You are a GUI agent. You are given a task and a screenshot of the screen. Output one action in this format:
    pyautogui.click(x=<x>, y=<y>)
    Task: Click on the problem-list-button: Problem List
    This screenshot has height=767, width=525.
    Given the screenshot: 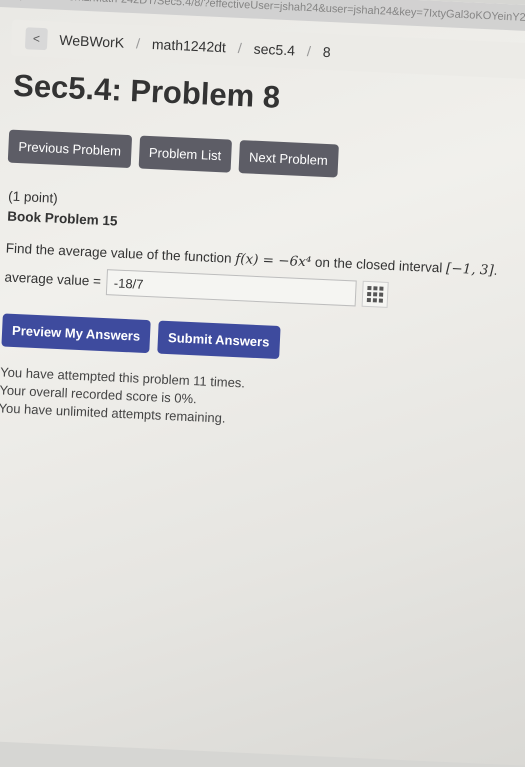 What is the action you would take?
    pyautogui.click(x=185, y=154)
    